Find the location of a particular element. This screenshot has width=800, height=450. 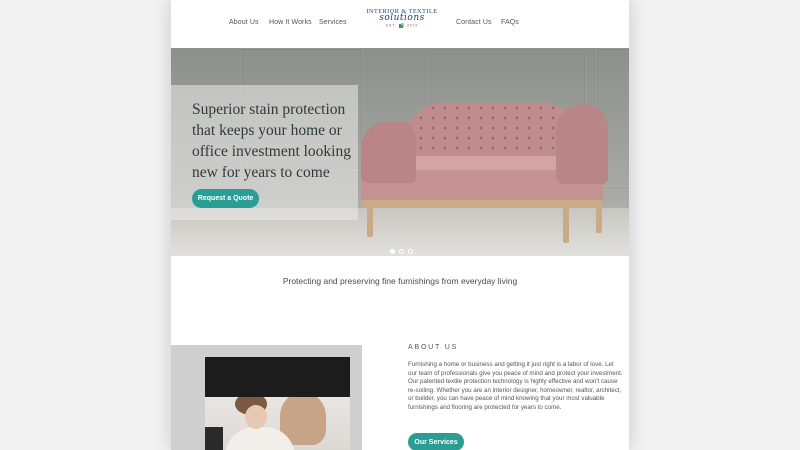

slider-dots is located at coordinates (401, 251).